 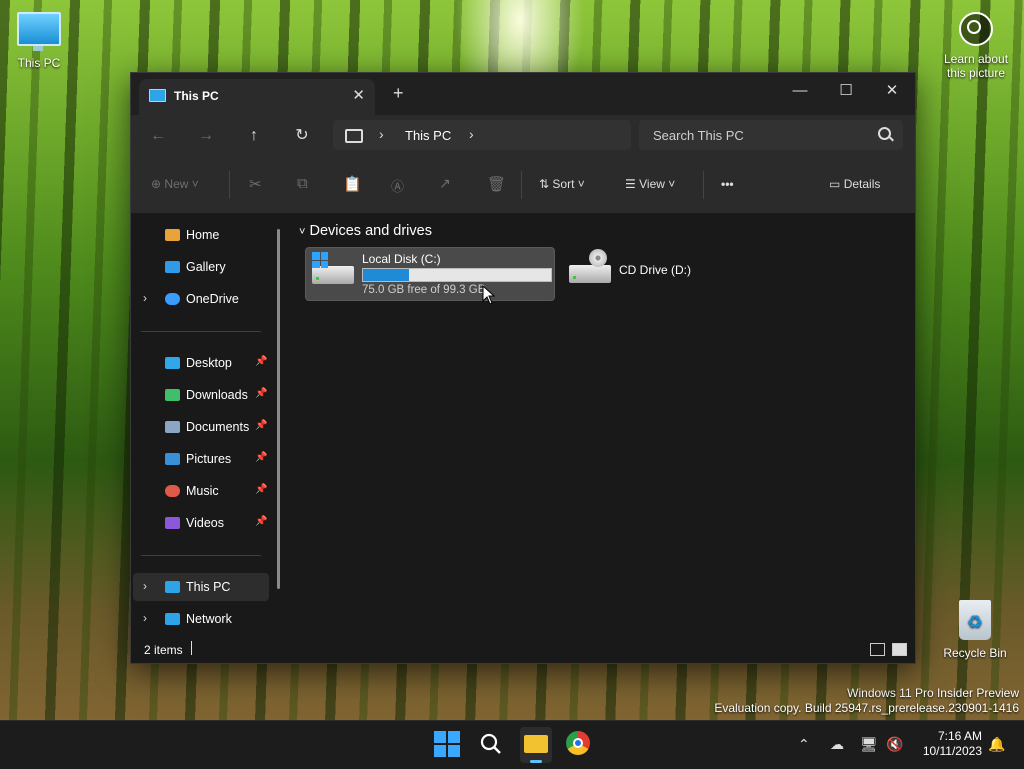 I want to click on maximize-button: ☐, so click(x=846, y=91).